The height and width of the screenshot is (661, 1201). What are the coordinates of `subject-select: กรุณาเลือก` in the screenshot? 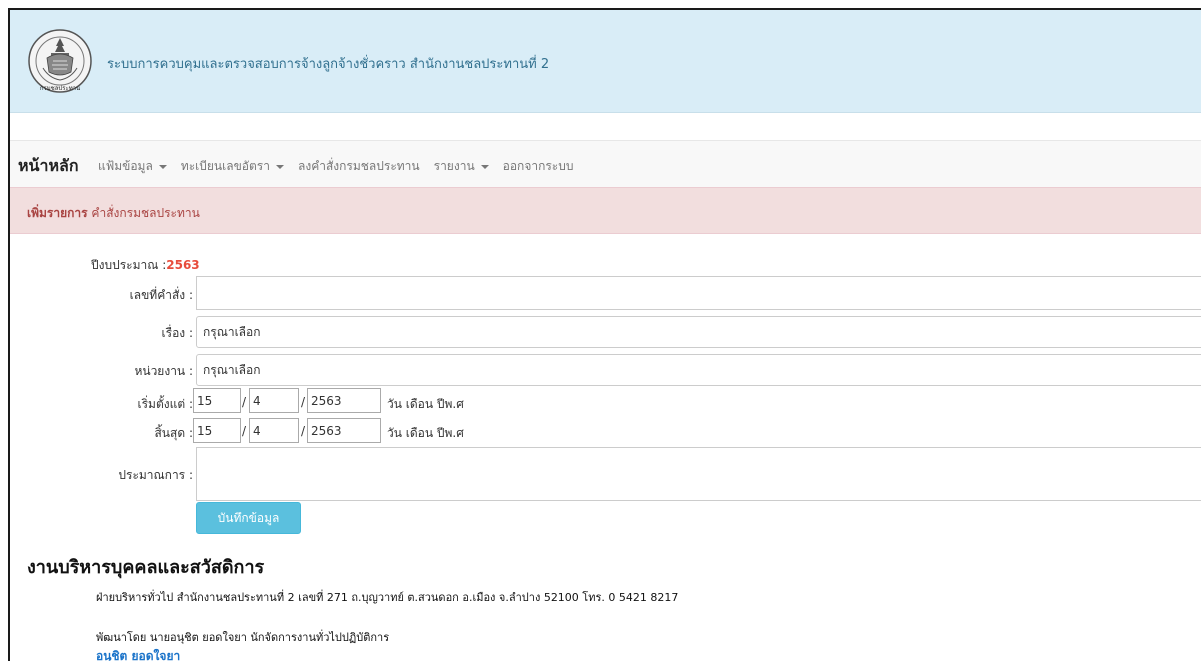 It's located at (698, 332).